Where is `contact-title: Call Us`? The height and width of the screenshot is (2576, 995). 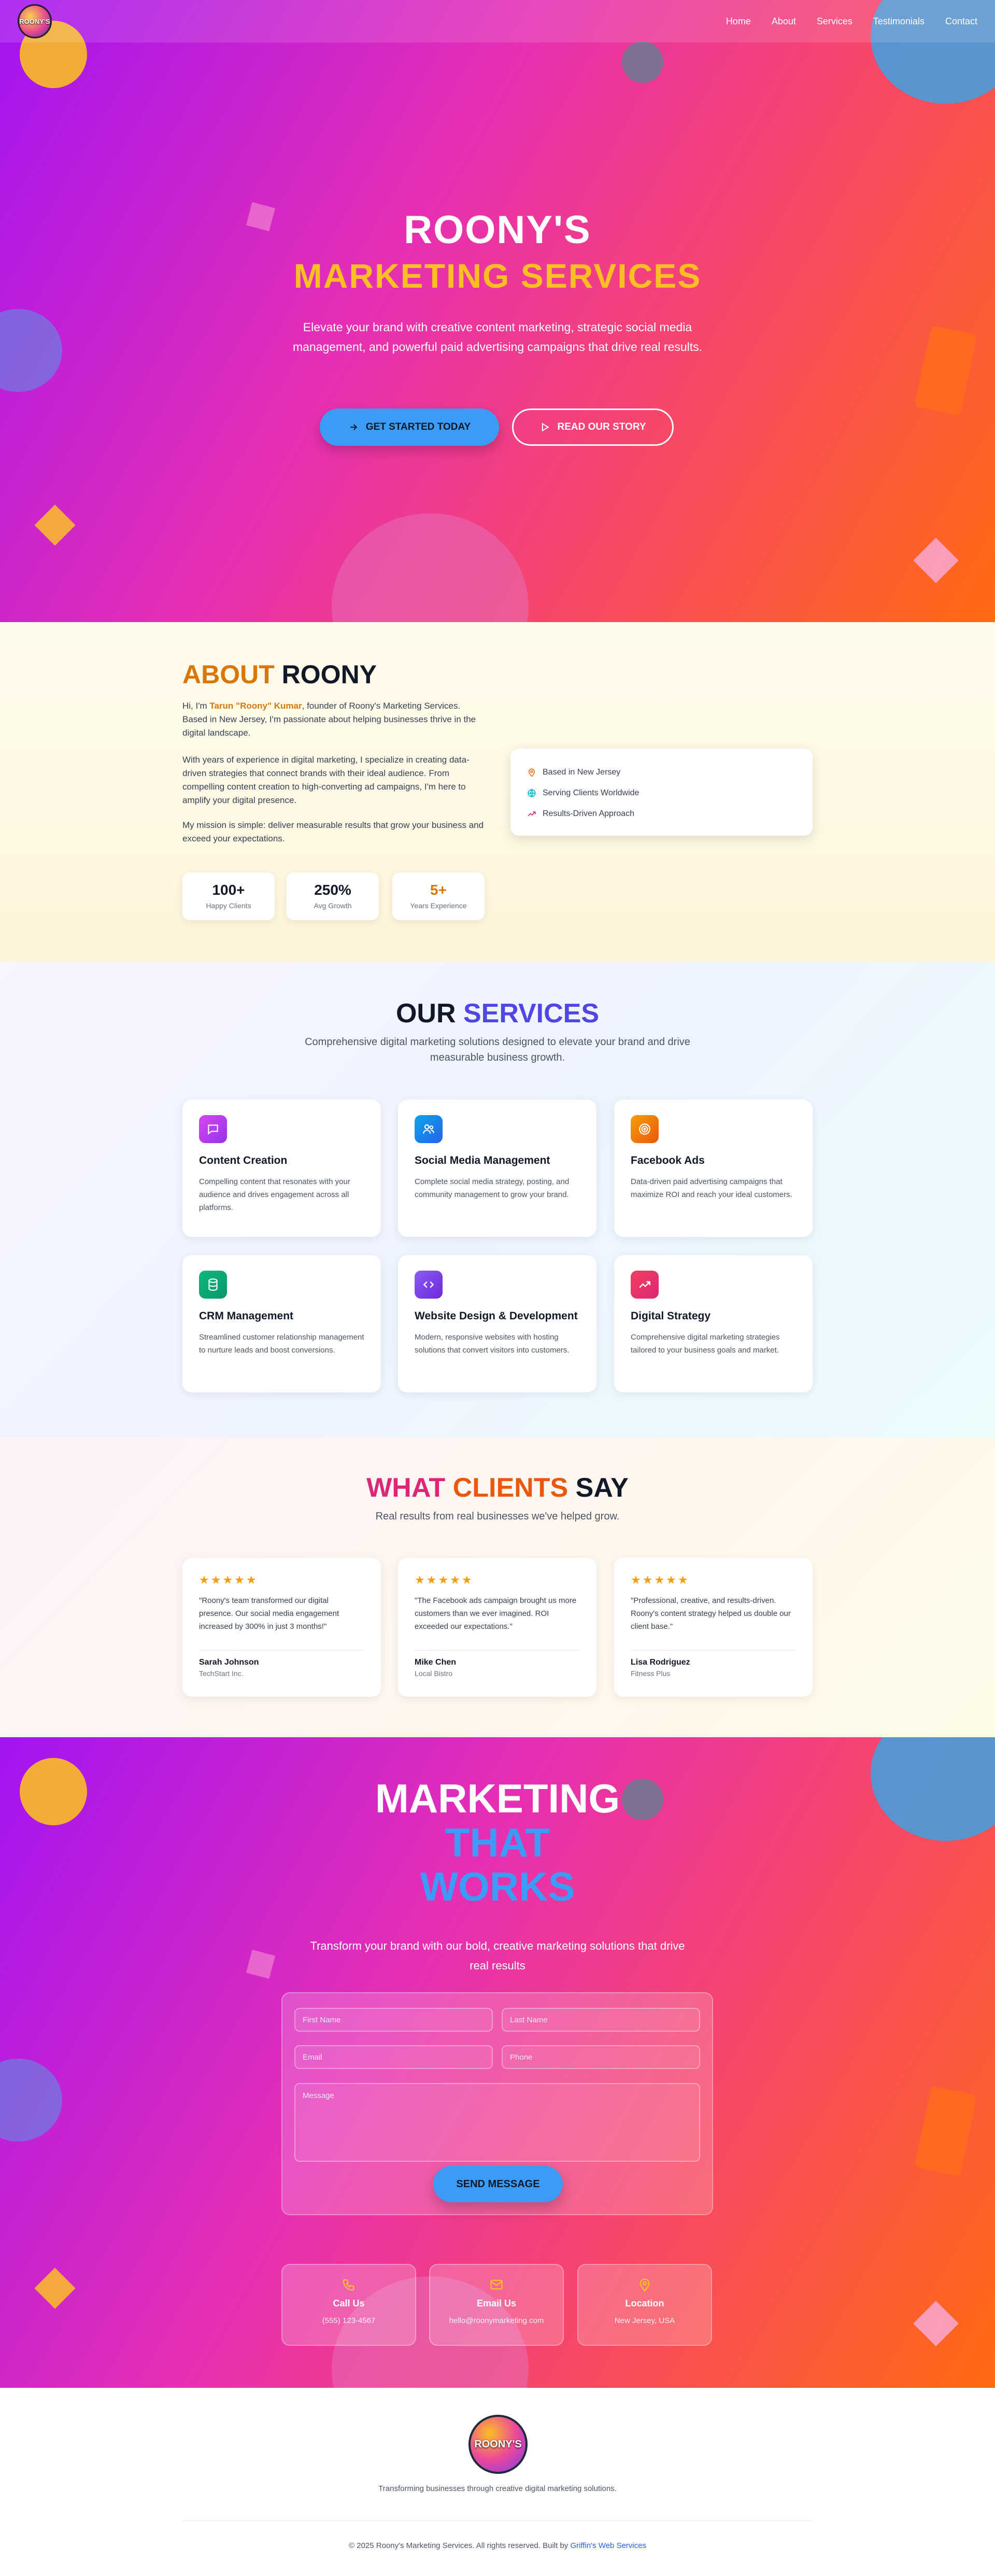
contact-title: Call Us is located at coordinates (349, 2303).